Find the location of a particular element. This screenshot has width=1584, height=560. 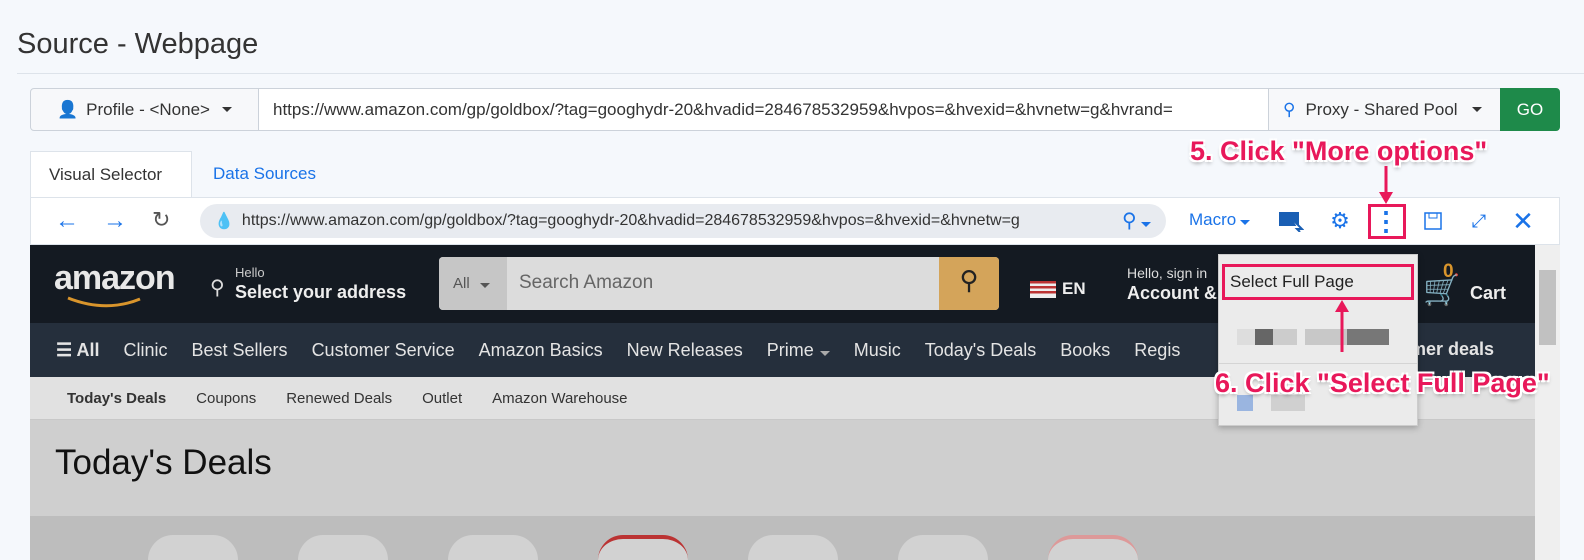

nav-item: Amazon Basics is located at coordinates (541, 350).